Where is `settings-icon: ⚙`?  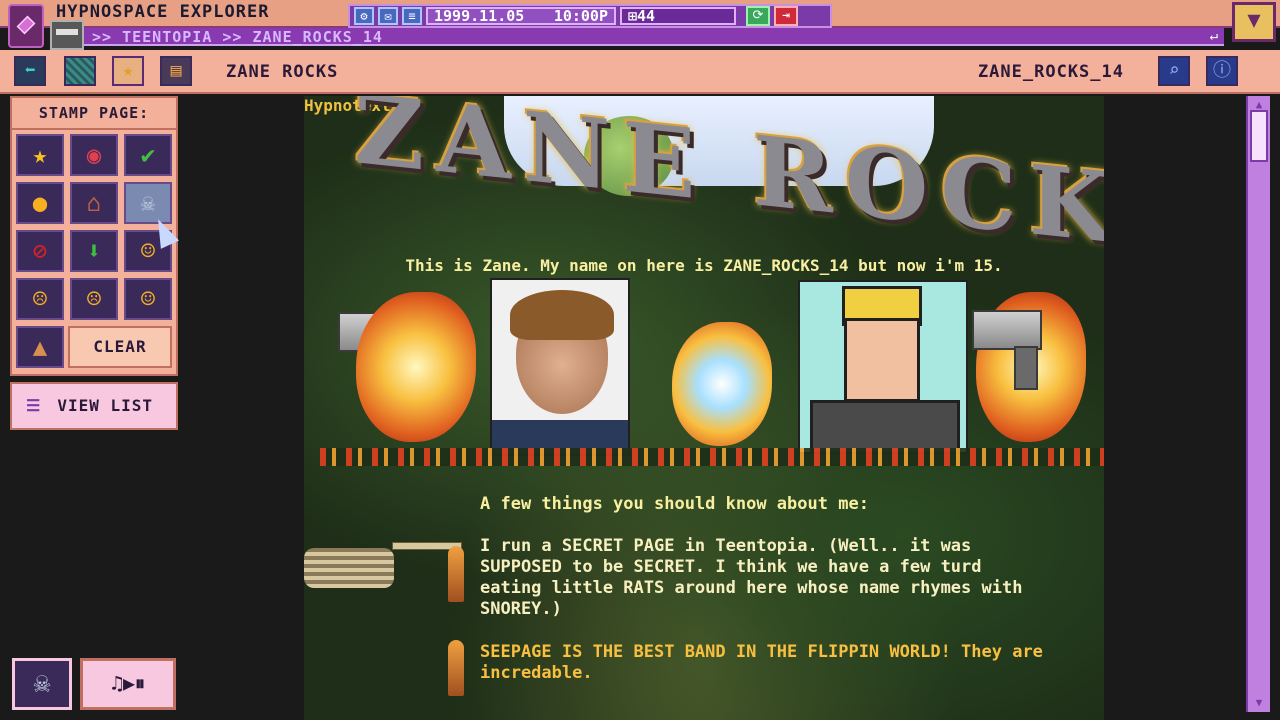
settings-icon: ⚙ is located at coordinates (364, 16).